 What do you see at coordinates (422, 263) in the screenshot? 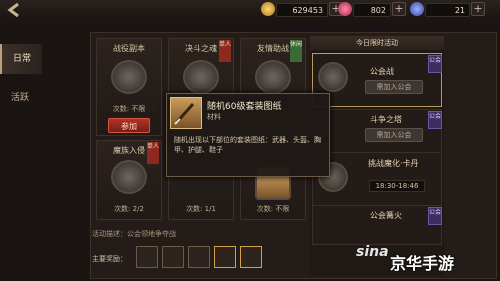
I see `site-watermark: 京华手游` at bounding box center [422, 263].